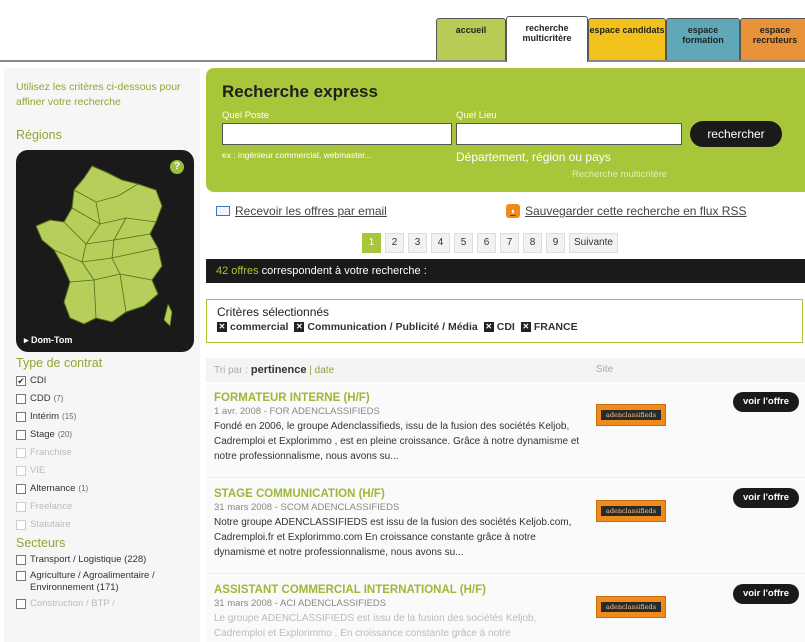 This screenshot has width=805, height=642. I want to click on sort-pertinence: pertinence, so click(279, 370).